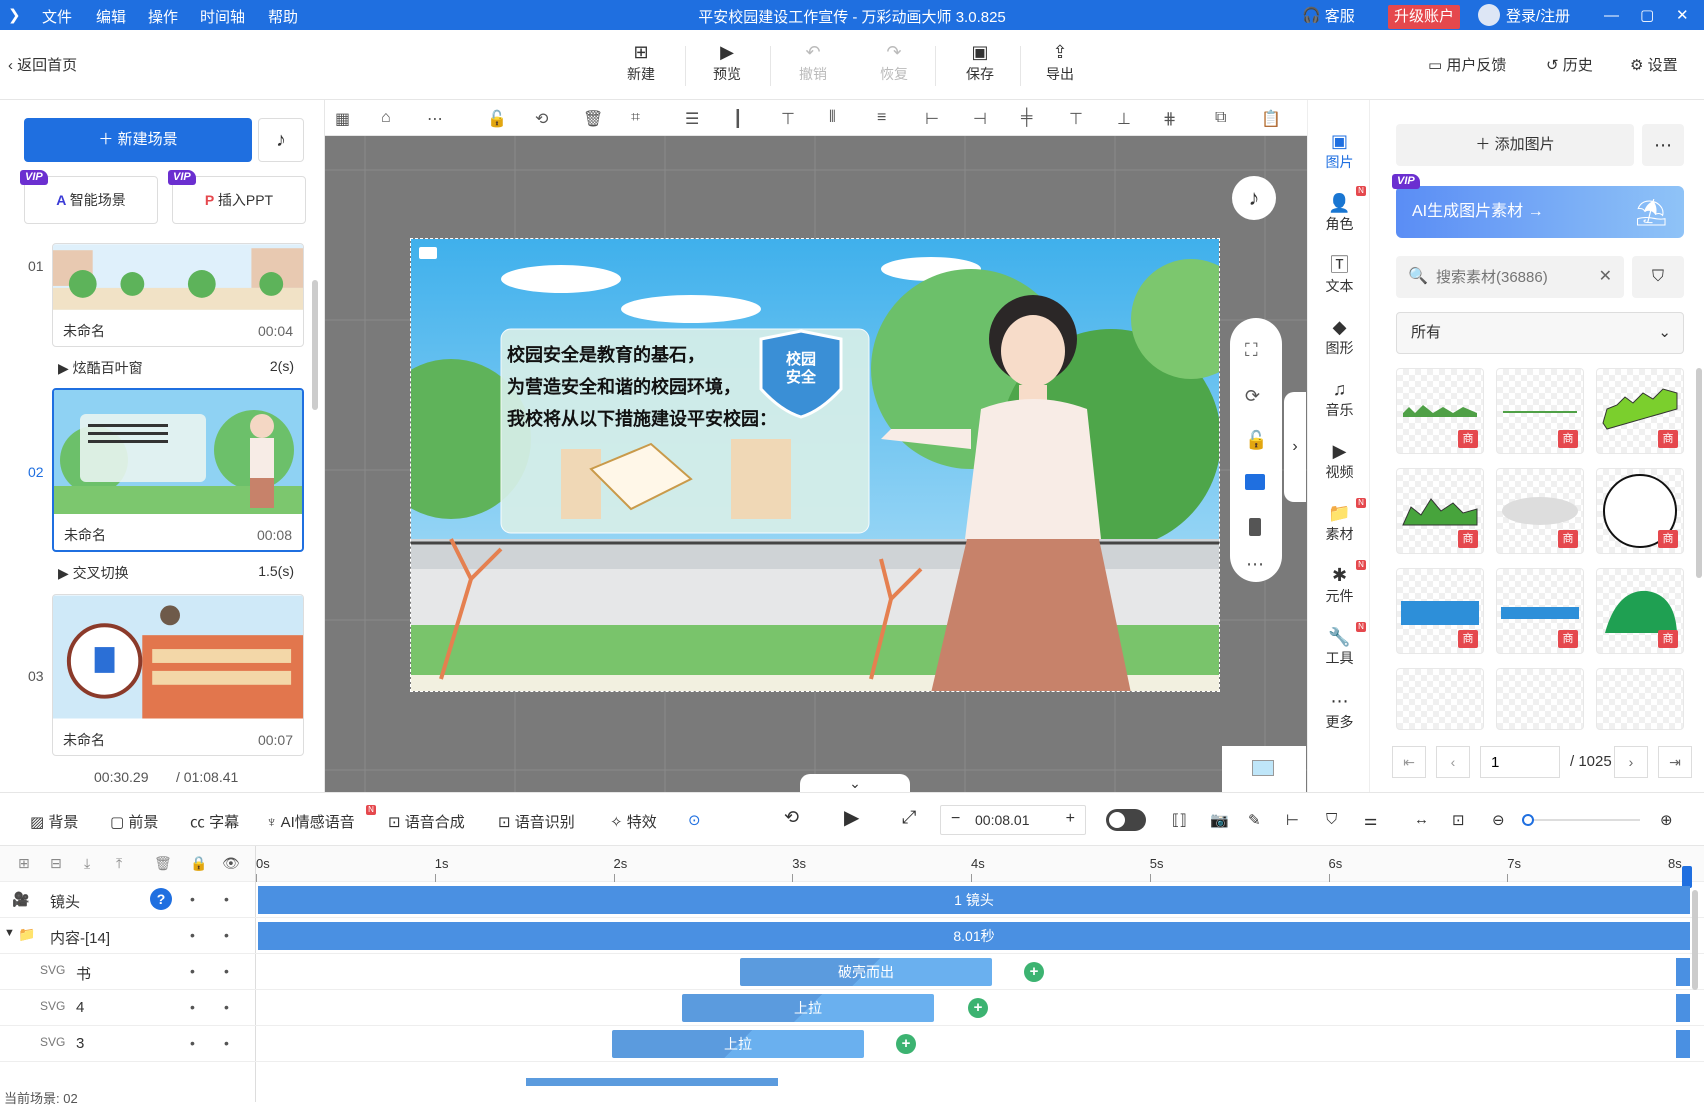 The height and width of the screenshot is (1107, 1704). Describe the element at coordinates (1682, 15) in the screenshot. I see `close-button: ✕` at that location.